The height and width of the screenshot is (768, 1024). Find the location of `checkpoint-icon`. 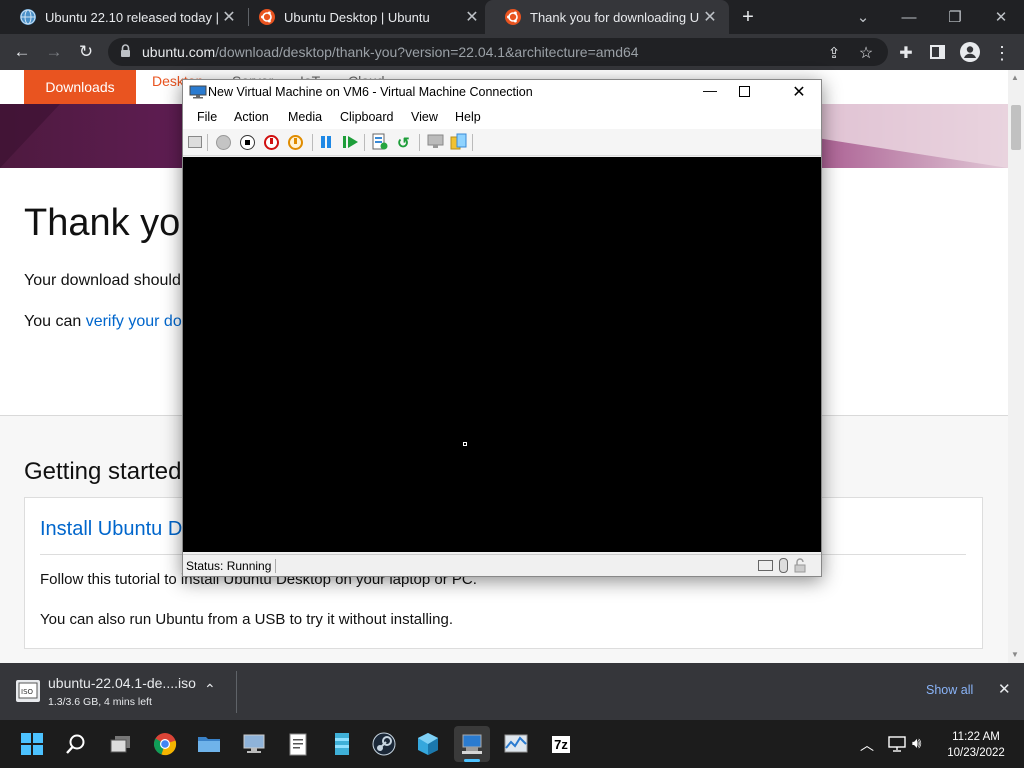

checkpoint-icon is located at coordinates (380, 144).